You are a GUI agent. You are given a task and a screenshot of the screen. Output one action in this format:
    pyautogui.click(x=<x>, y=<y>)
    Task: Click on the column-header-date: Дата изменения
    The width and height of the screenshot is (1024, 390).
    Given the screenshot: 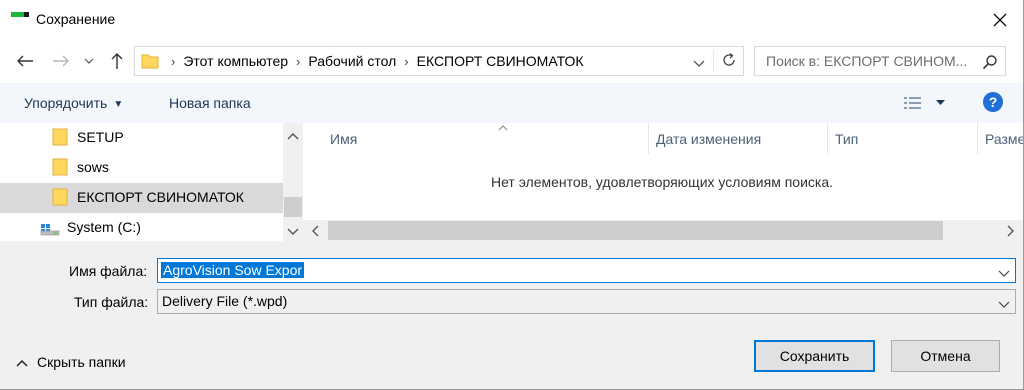 What is the action you would take?
    pyautogui.click(x=738, y=138)
    